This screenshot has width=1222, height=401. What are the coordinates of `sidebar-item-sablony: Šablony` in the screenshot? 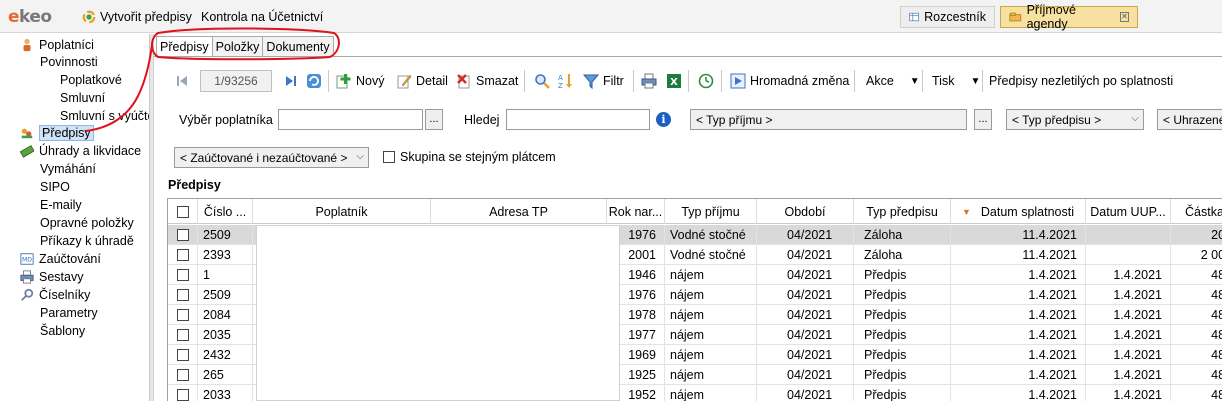 It's located at (62, 331).